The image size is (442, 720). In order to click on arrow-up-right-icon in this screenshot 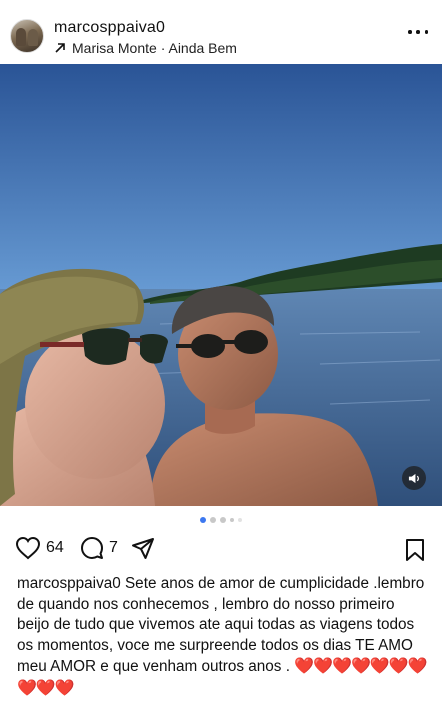, I will do `click(60, 48)`.